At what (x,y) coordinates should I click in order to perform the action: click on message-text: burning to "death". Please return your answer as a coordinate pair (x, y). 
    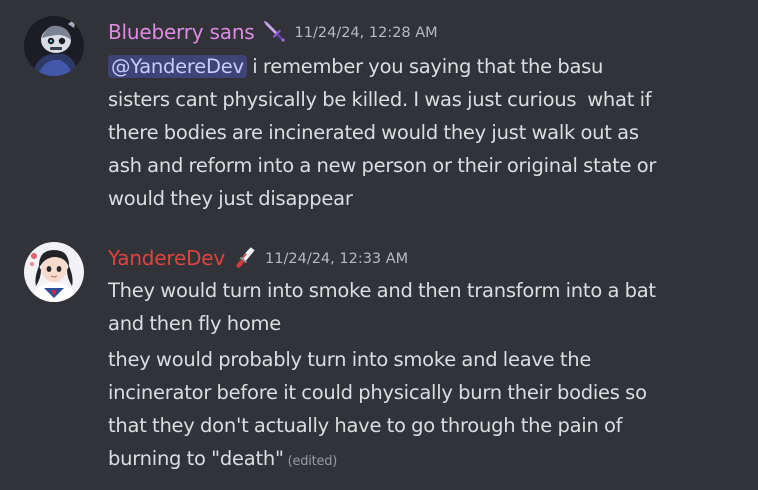
    Looking at the image, I should click on (196, 458).